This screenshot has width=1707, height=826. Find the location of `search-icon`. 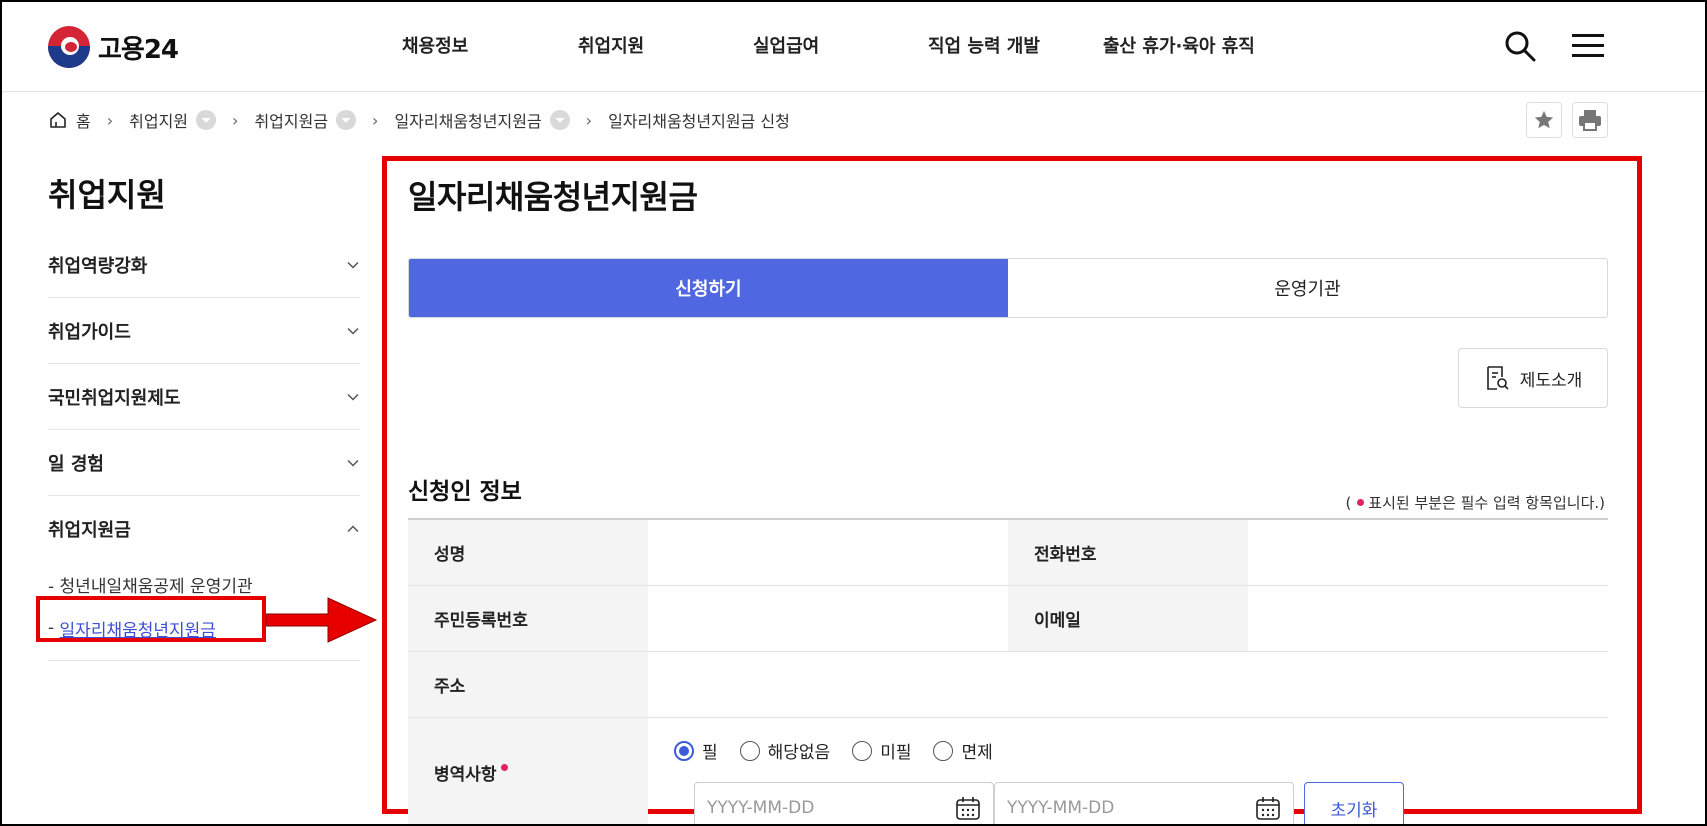

search-icon is located at coordinates (1520, 46).